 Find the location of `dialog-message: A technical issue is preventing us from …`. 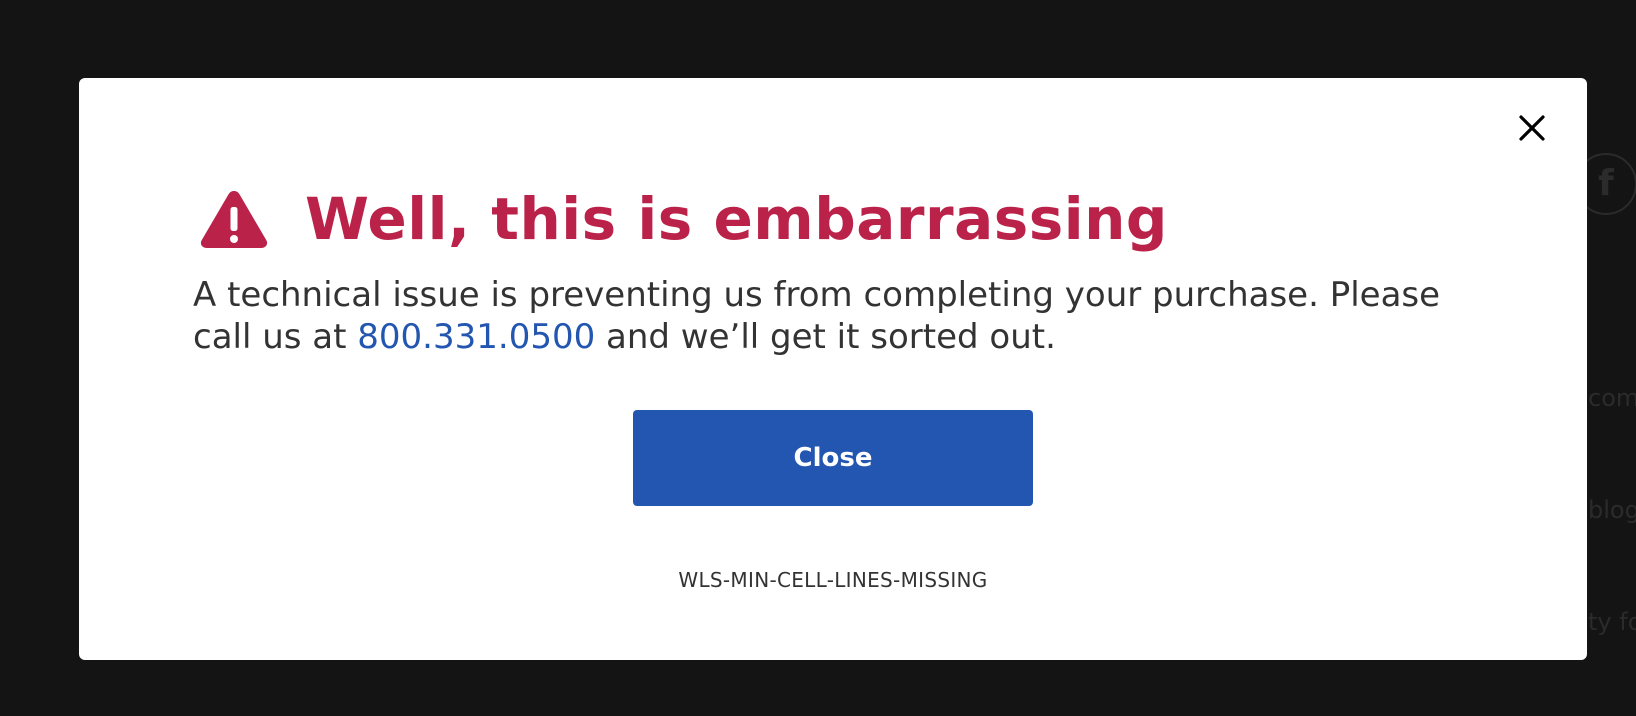

dialog-message: A technical issue is preventing us from … is located at coordinates (843, 316).